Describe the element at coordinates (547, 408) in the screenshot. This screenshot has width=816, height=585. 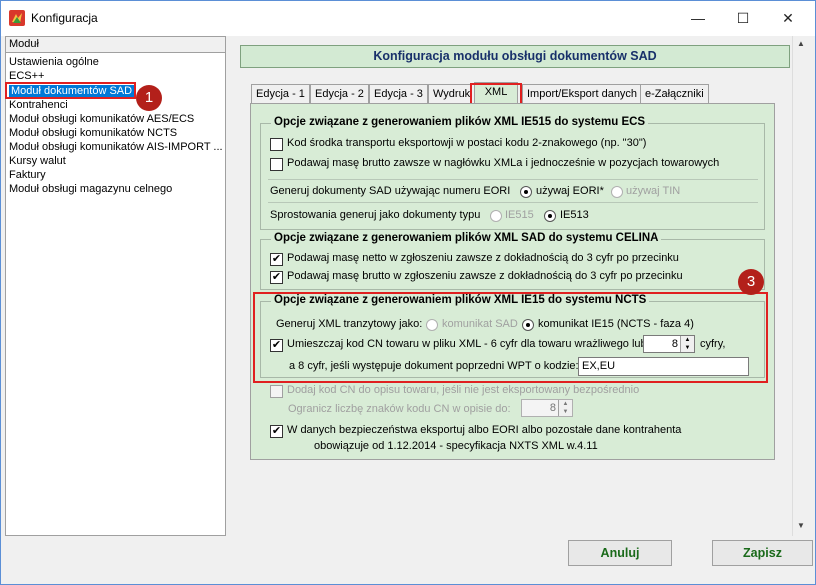
I see `cn-limit-stepper: 8 ▲ ▼` at that location.